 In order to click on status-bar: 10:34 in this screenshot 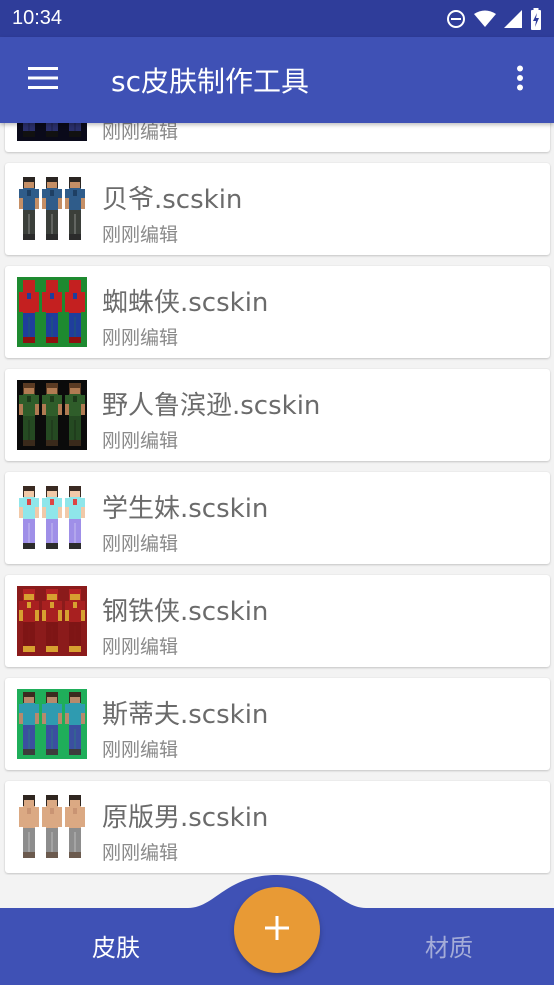, I will do `click(277, 18)`.